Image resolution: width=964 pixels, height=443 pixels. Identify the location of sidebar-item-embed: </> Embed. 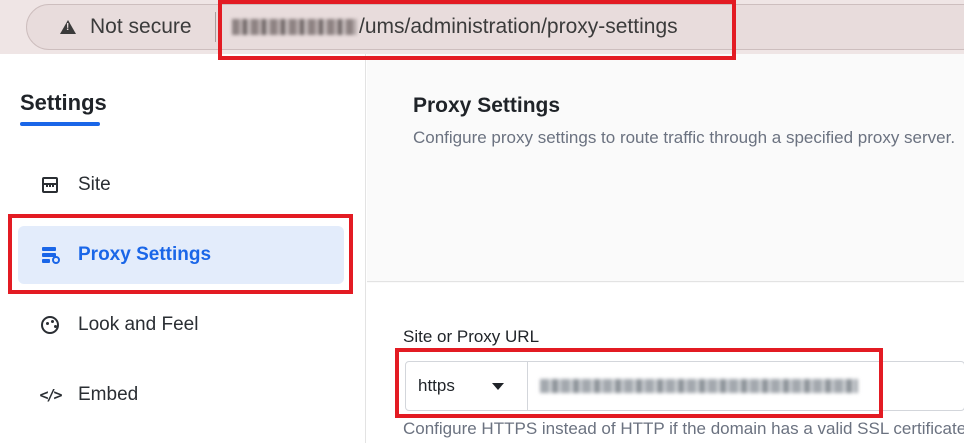
(181, 395).